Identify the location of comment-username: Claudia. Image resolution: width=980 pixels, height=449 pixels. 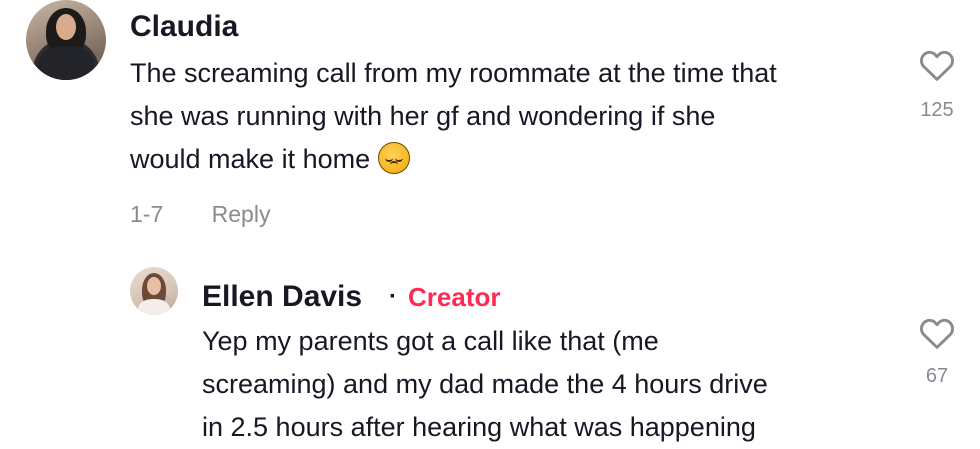
(184, 27).